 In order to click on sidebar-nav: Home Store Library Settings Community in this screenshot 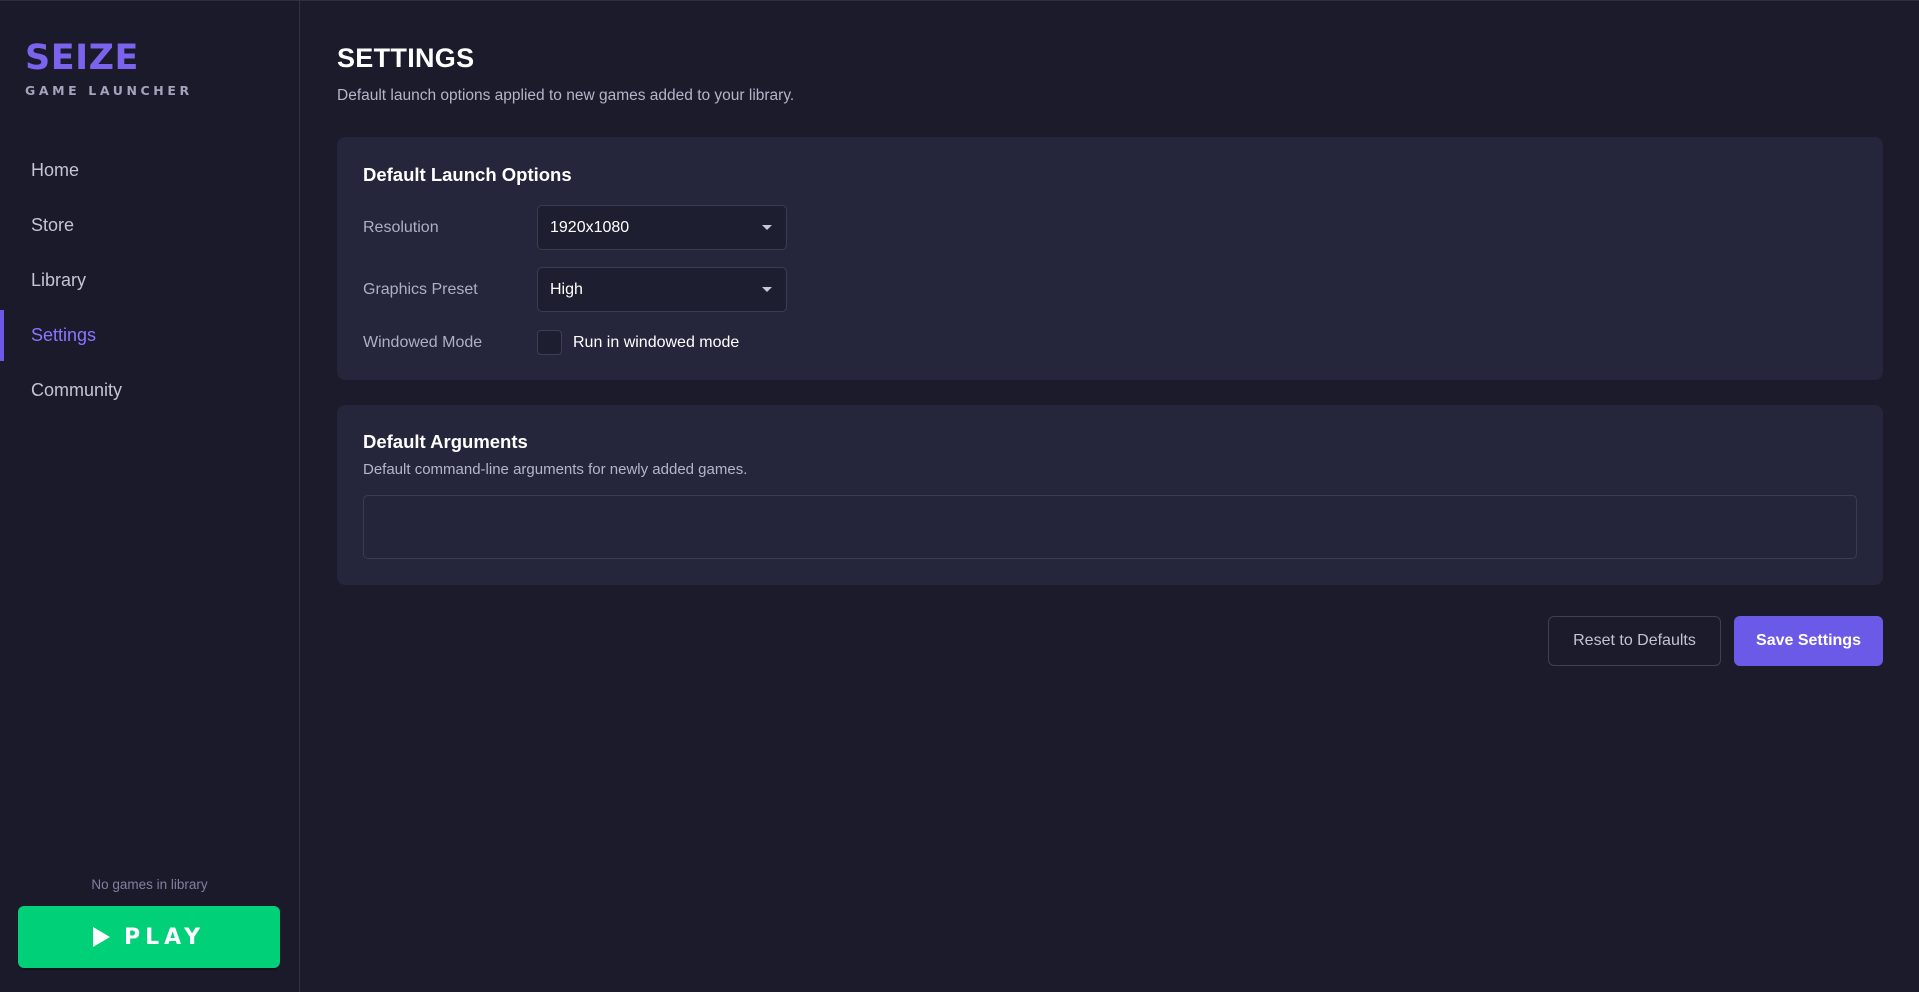, I will do `click(149, 280)`.